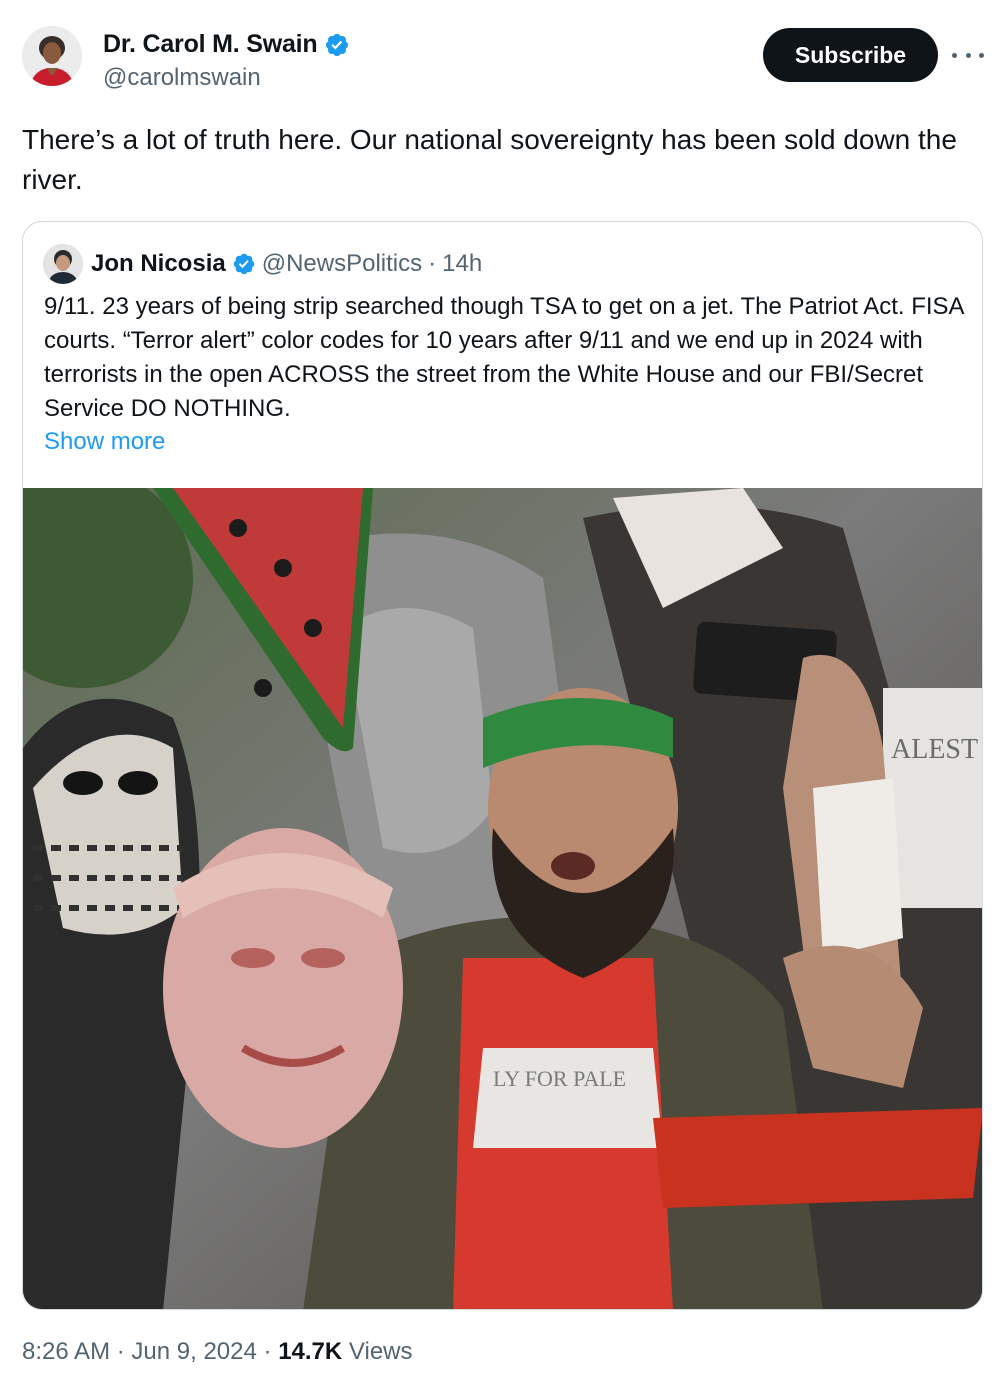 The width and height of the screenshot is (1005, 1381). Describe the element at coordinates (380, 1351) in the screenshot. I see `views-label: Views` at that location.